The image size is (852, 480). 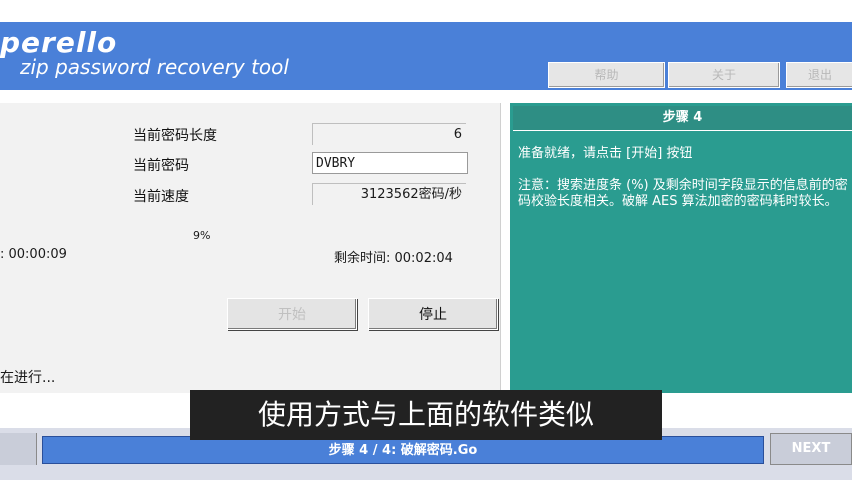 What do you see at coordinates (682, 118) in the screenshot?
I see `info-panel-title: 步骤 4` at bounding box center [682, 118].